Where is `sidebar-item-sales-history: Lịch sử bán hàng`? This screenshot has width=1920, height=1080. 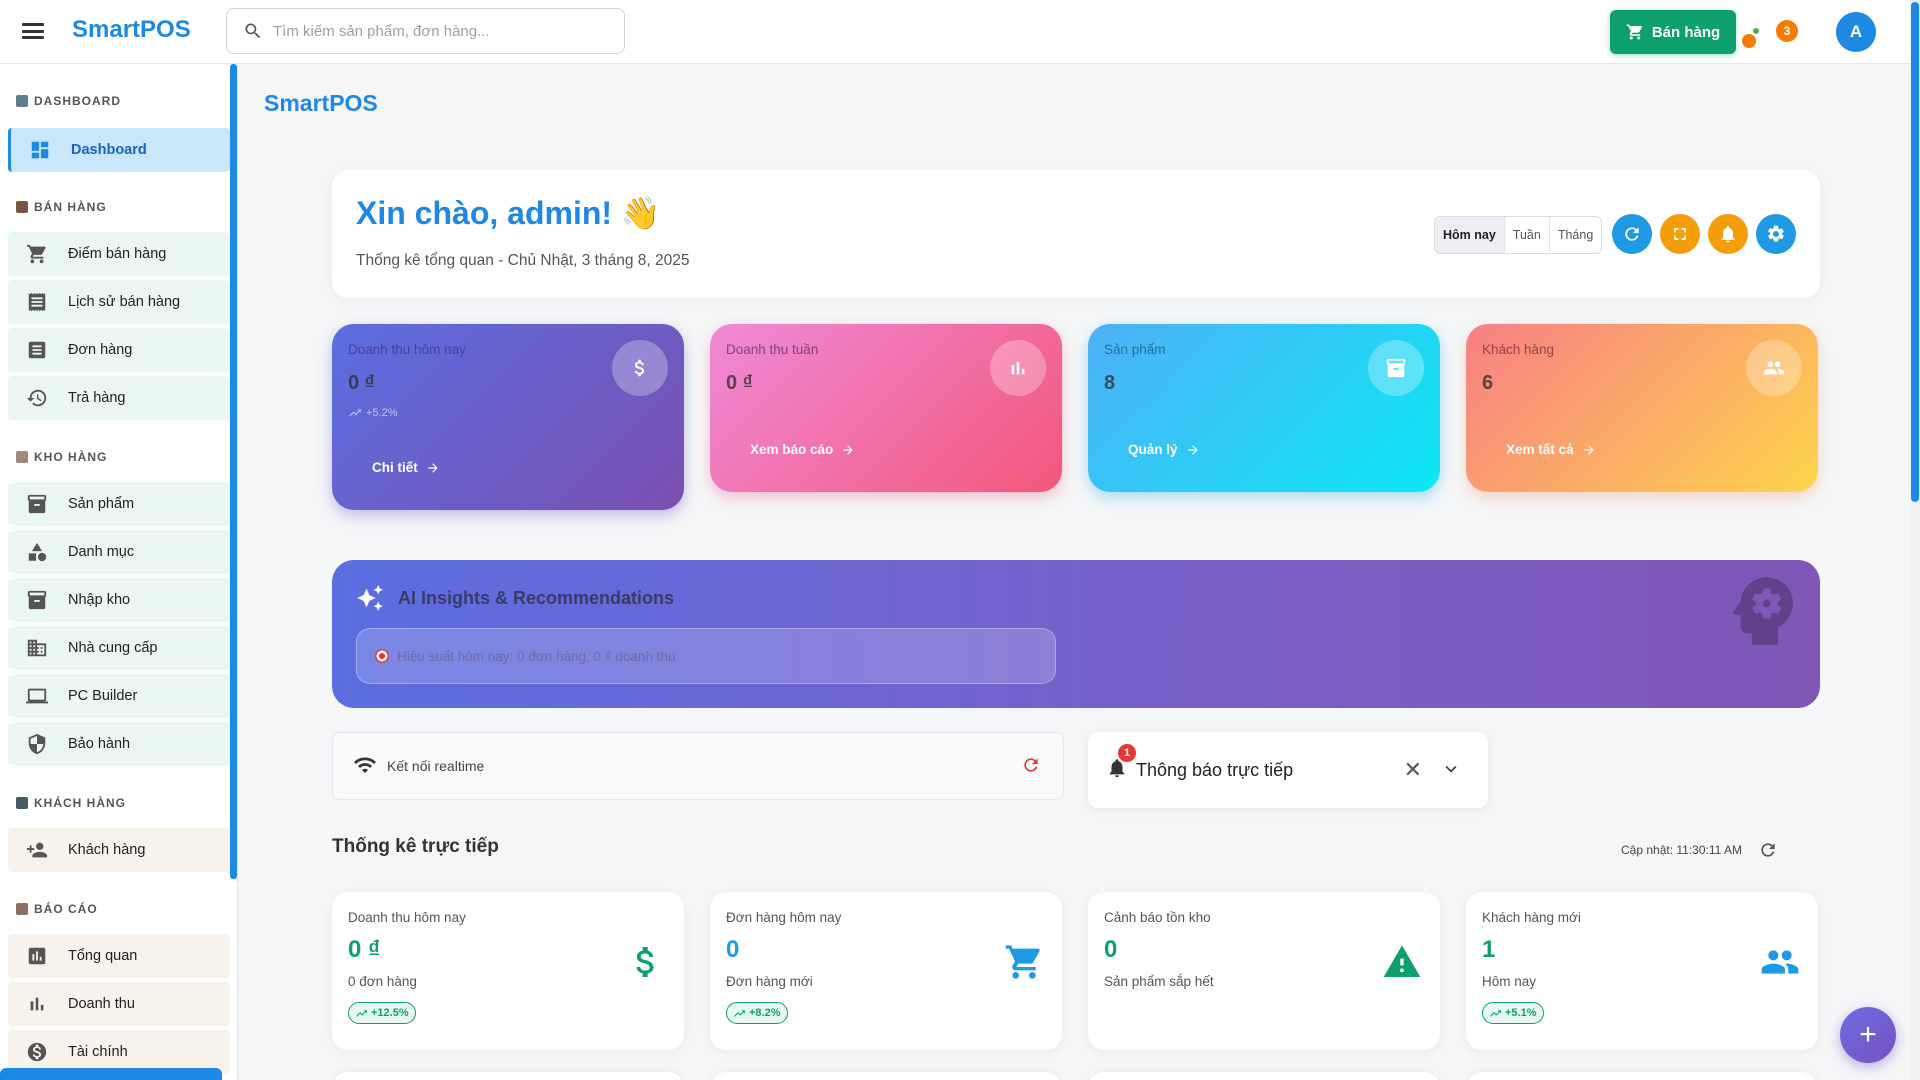
sidebar-item-sales-history: Lịch sử bán hàng is located at coordinates (119, 302).